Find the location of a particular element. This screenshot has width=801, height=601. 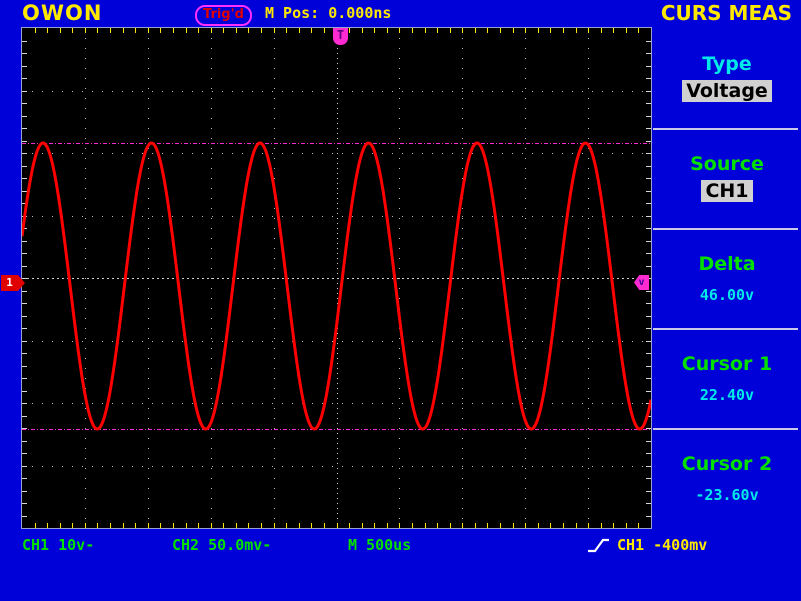

trigger-status-badge: Trig'd is located at coordinates (223, 15).